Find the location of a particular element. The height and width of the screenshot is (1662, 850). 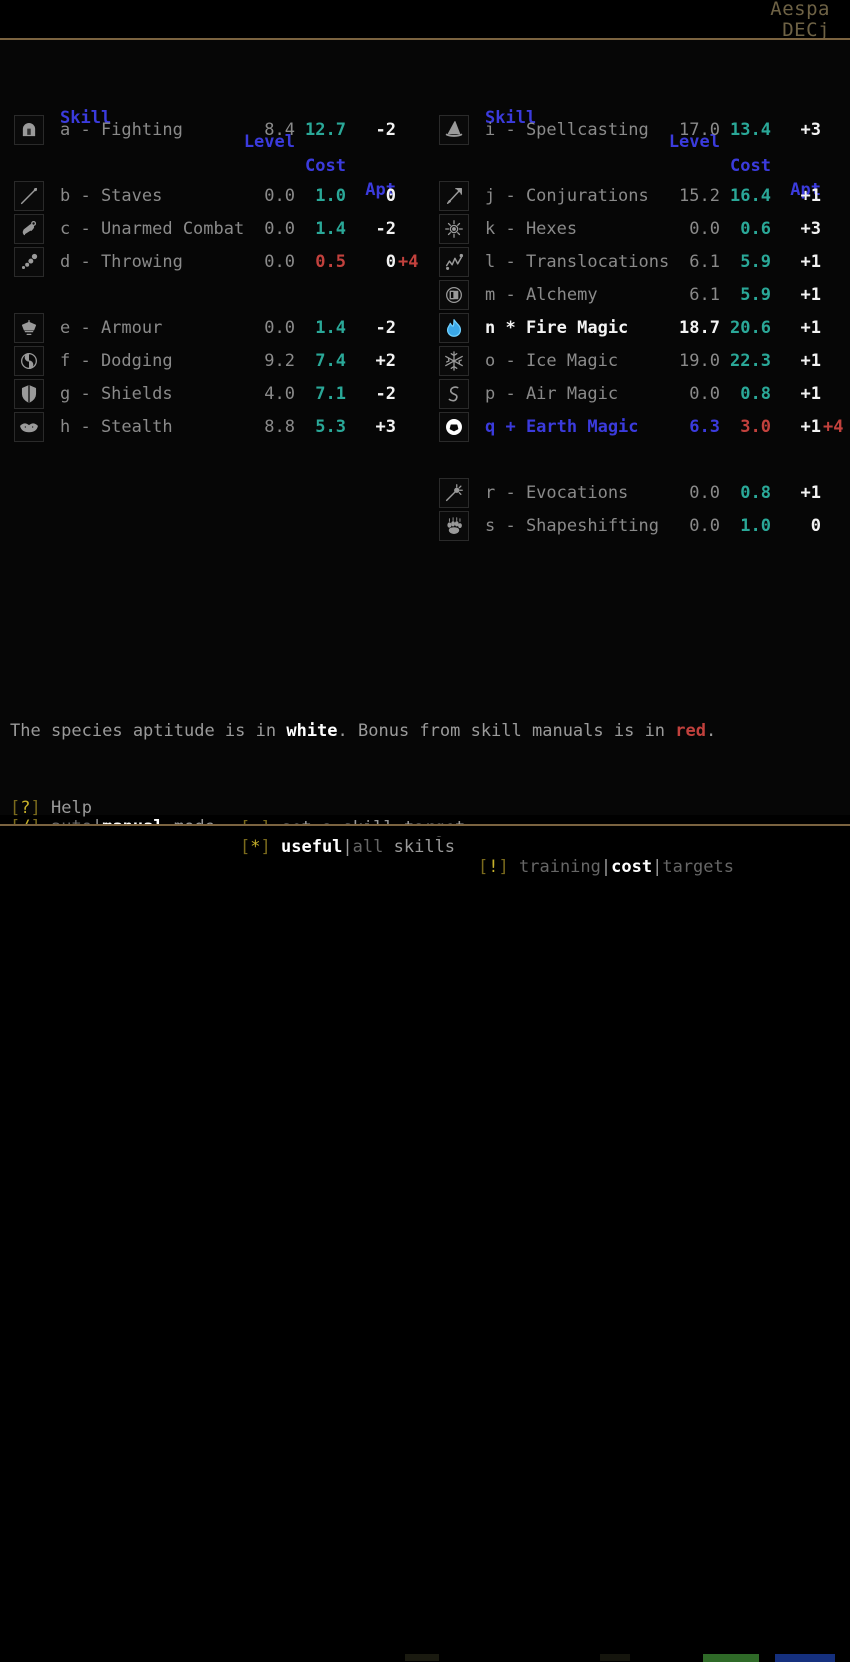

cmd-display-training: training is located at coordinates (560, 867).